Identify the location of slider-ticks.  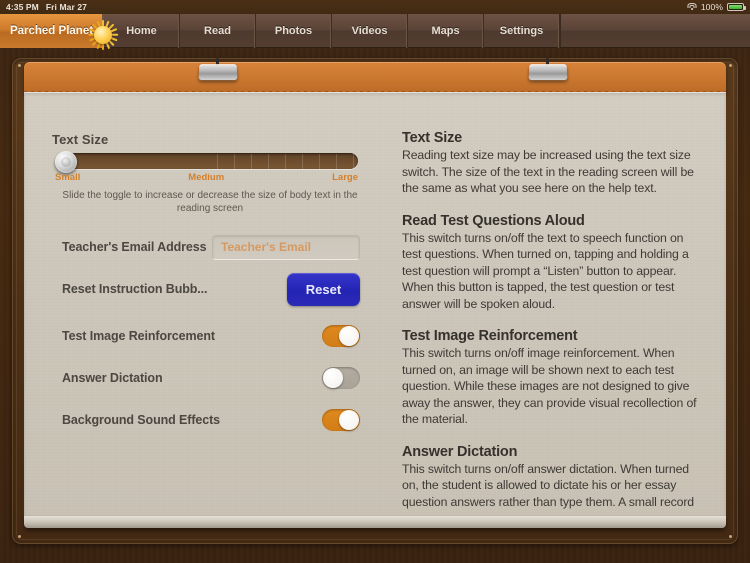
(293, 162).